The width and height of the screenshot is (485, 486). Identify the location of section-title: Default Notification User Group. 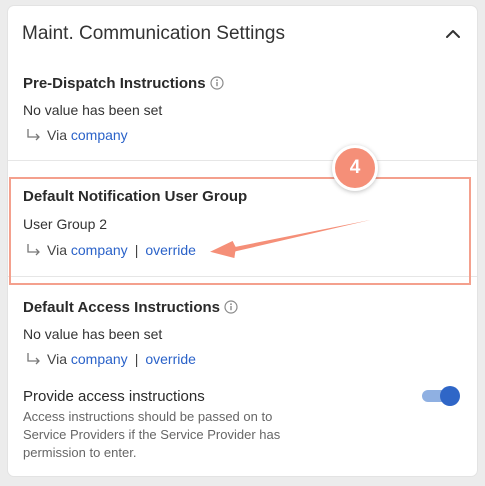
(135, 196).